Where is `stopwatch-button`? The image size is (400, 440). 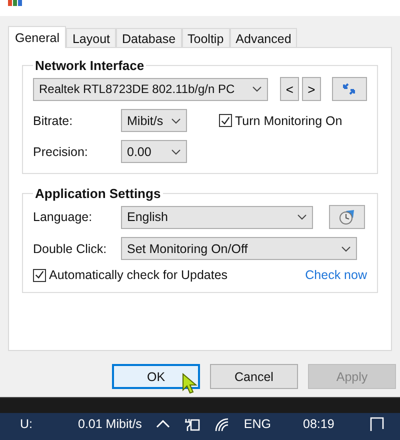 stopwatch-button is located at coordinates (347, 217).